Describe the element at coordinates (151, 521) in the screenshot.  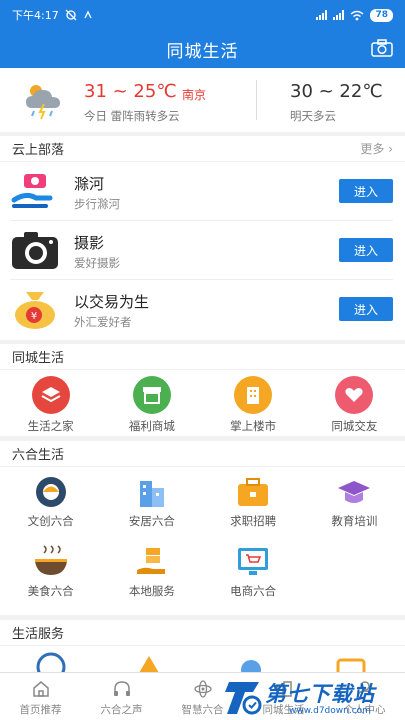
I see `grid-item-label: 安居六合` at that location.